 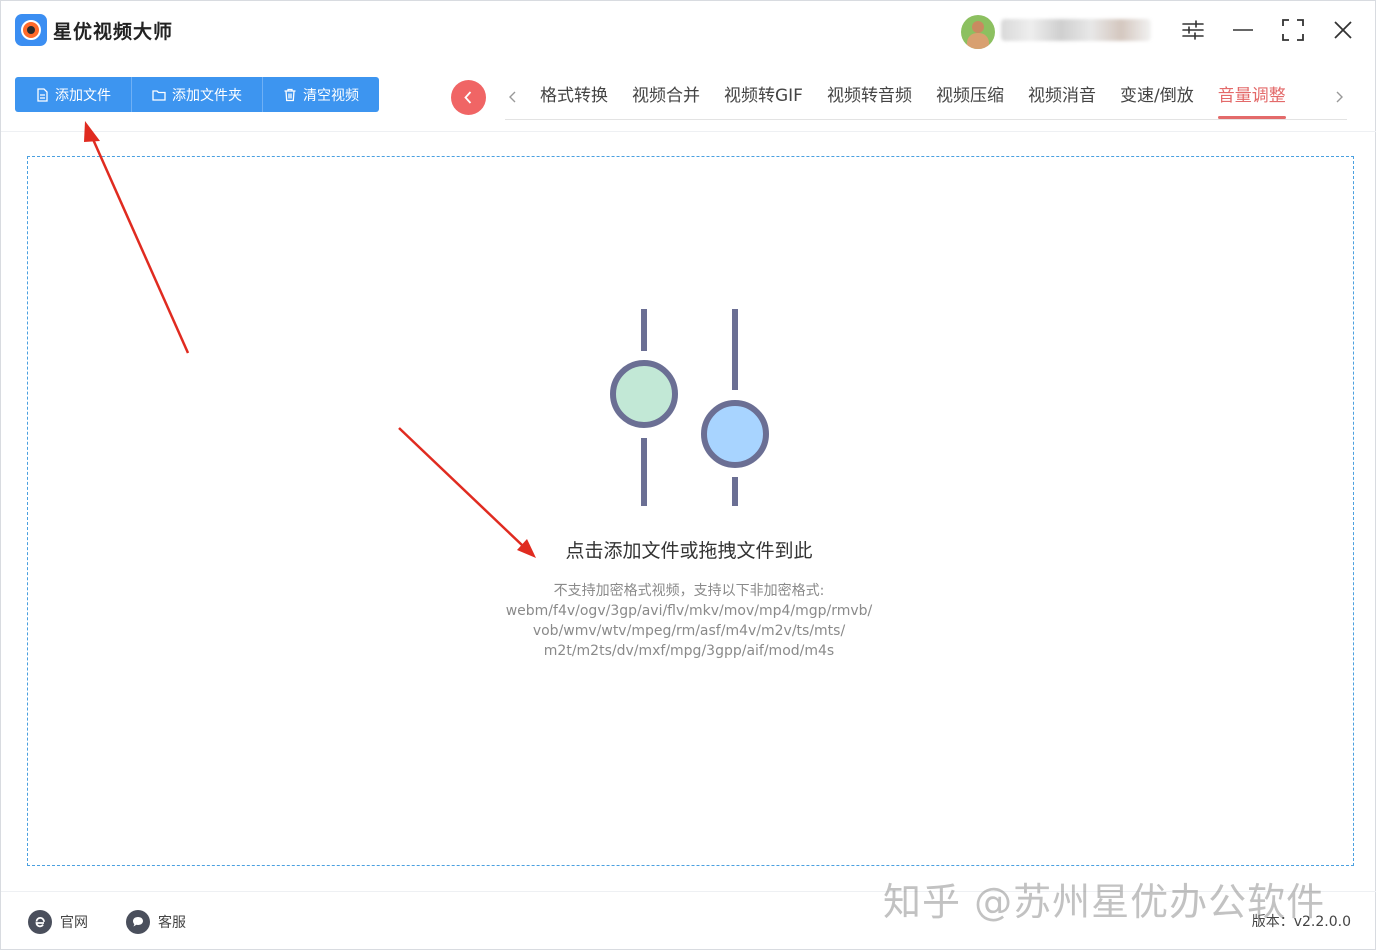 What do you see at coordinates (1157, 100) in the screenshot?
I see `tab-7: 变速/倒放` at bounding box center [1157, 100].